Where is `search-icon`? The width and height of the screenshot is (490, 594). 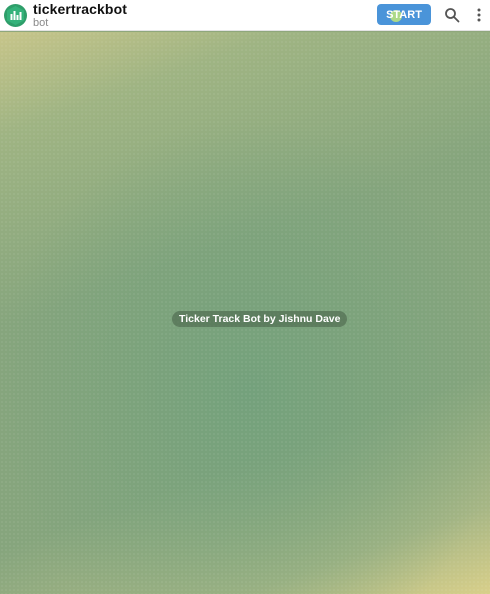 search-icon is located at coordinates (452, 15).